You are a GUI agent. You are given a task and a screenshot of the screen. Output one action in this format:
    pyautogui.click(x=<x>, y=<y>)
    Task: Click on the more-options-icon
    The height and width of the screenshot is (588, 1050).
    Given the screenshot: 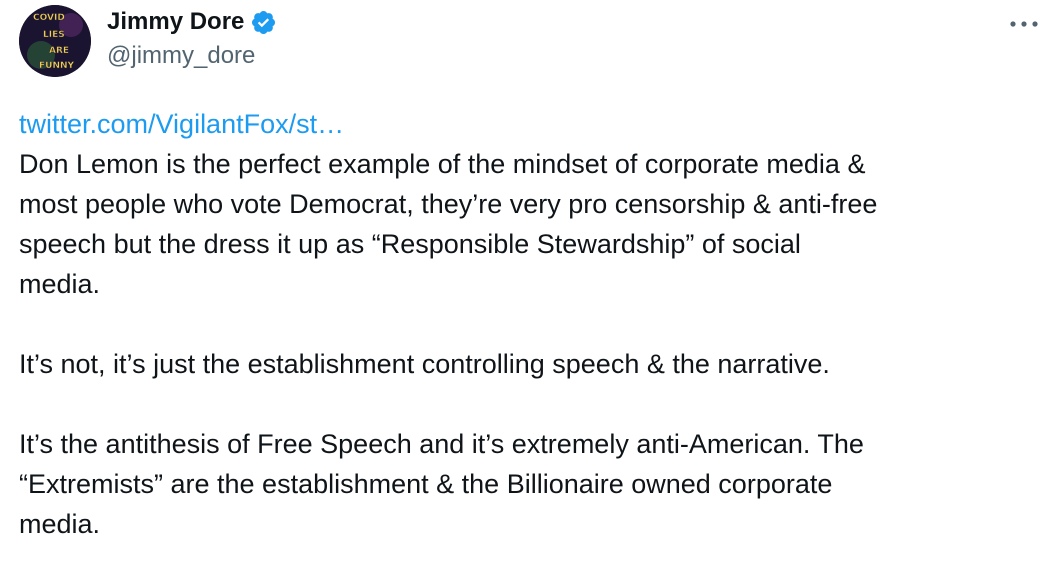 What is the action you would take?
    pyautogui.click(x=1024, y=24)
    